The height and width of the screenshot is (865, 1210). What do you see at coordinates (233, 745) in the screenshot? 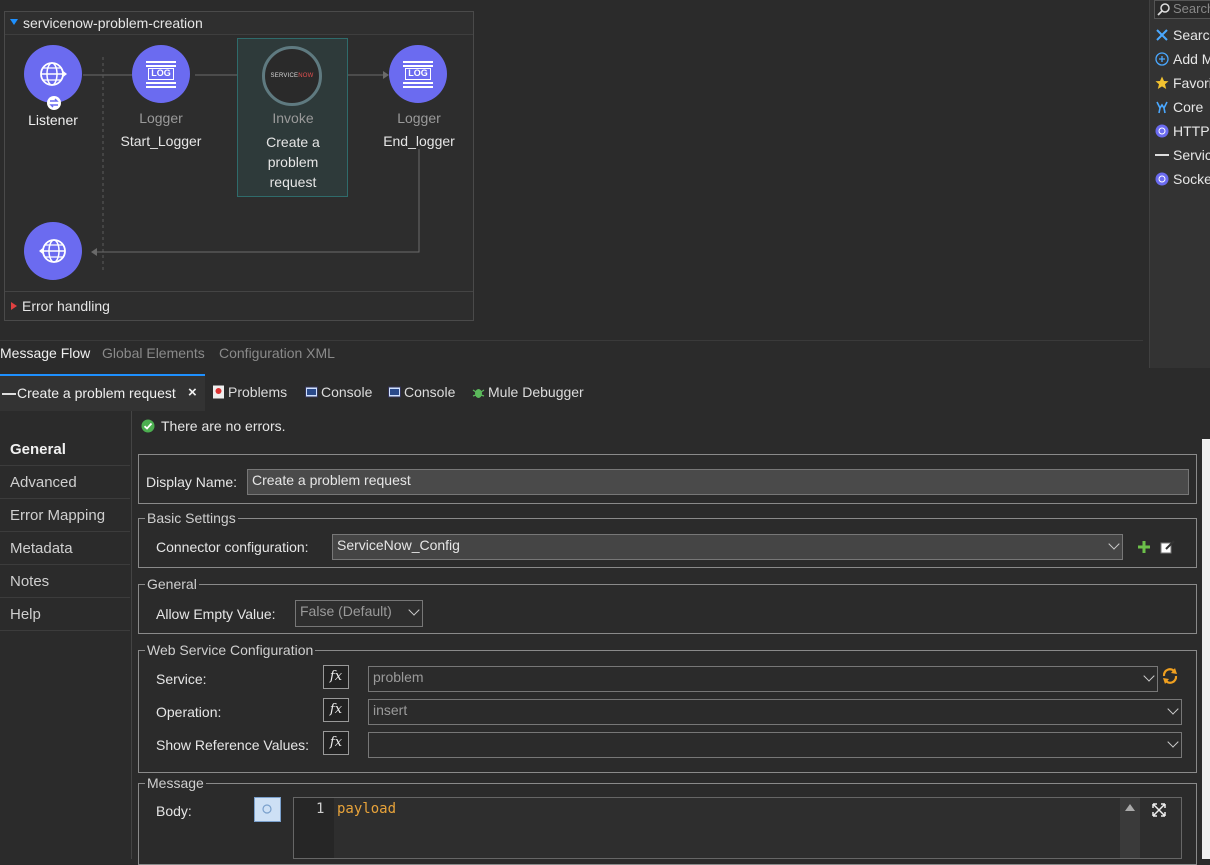
I see `show-reference-values-label: Show Reference Values:` at bounding box center [233, 745].